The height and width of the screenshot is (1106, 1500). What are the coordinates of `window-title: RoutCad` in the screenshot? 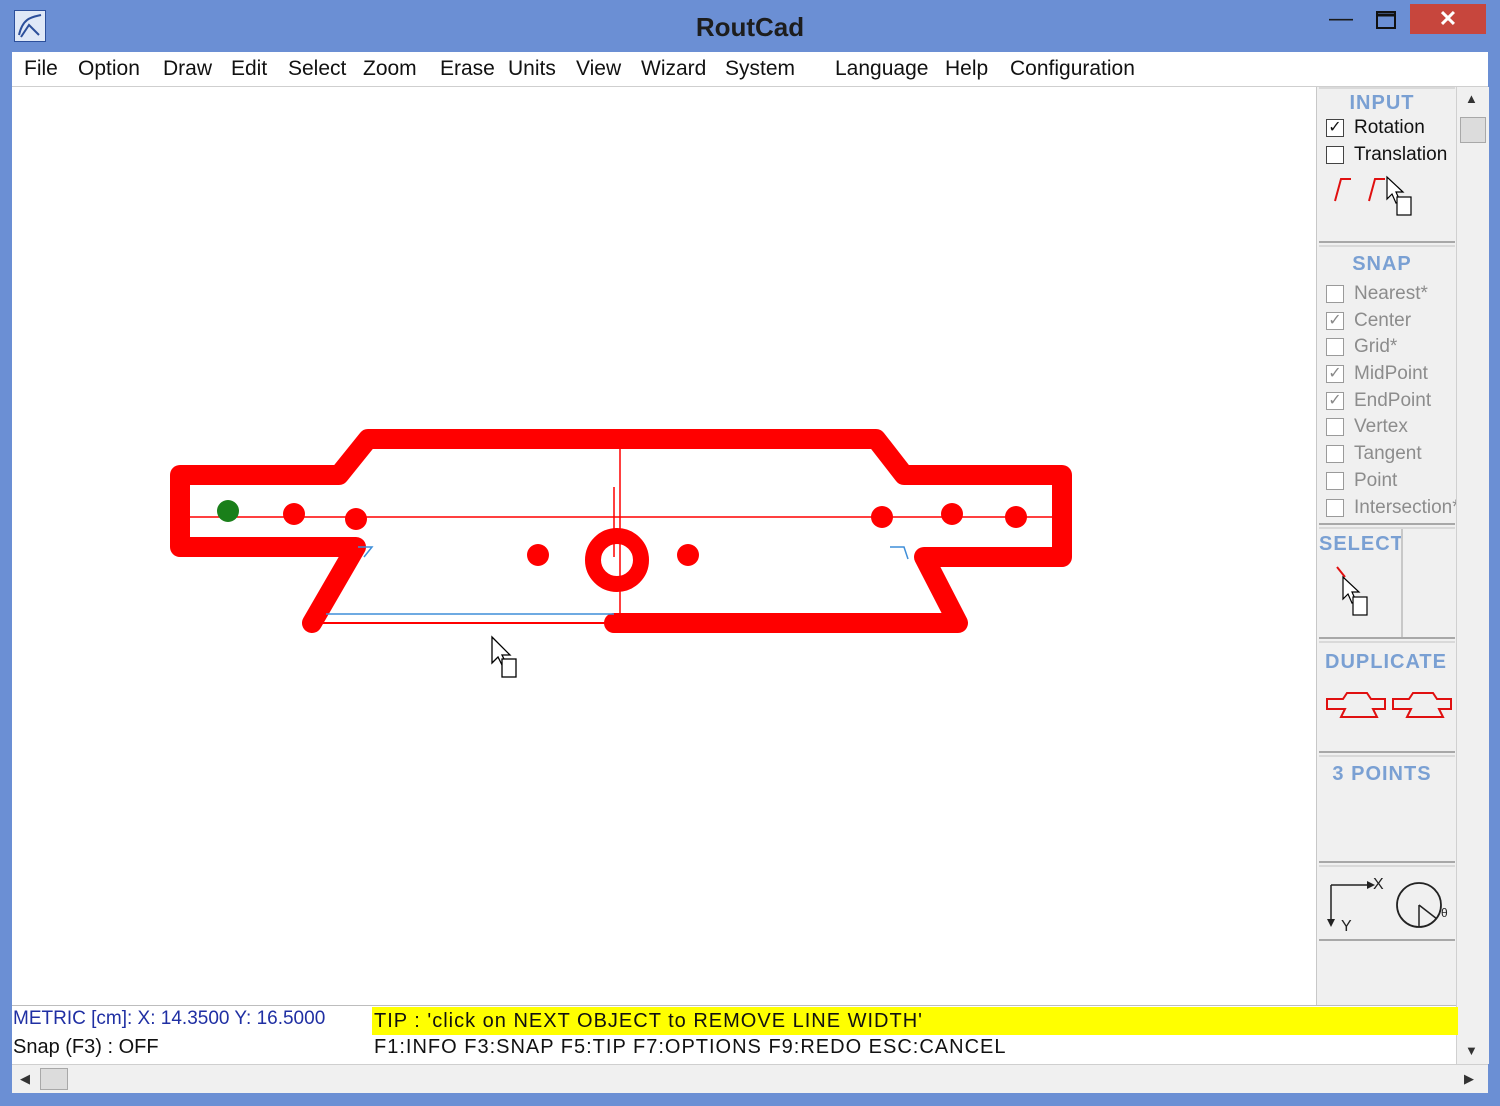 It's located at (750, 27).